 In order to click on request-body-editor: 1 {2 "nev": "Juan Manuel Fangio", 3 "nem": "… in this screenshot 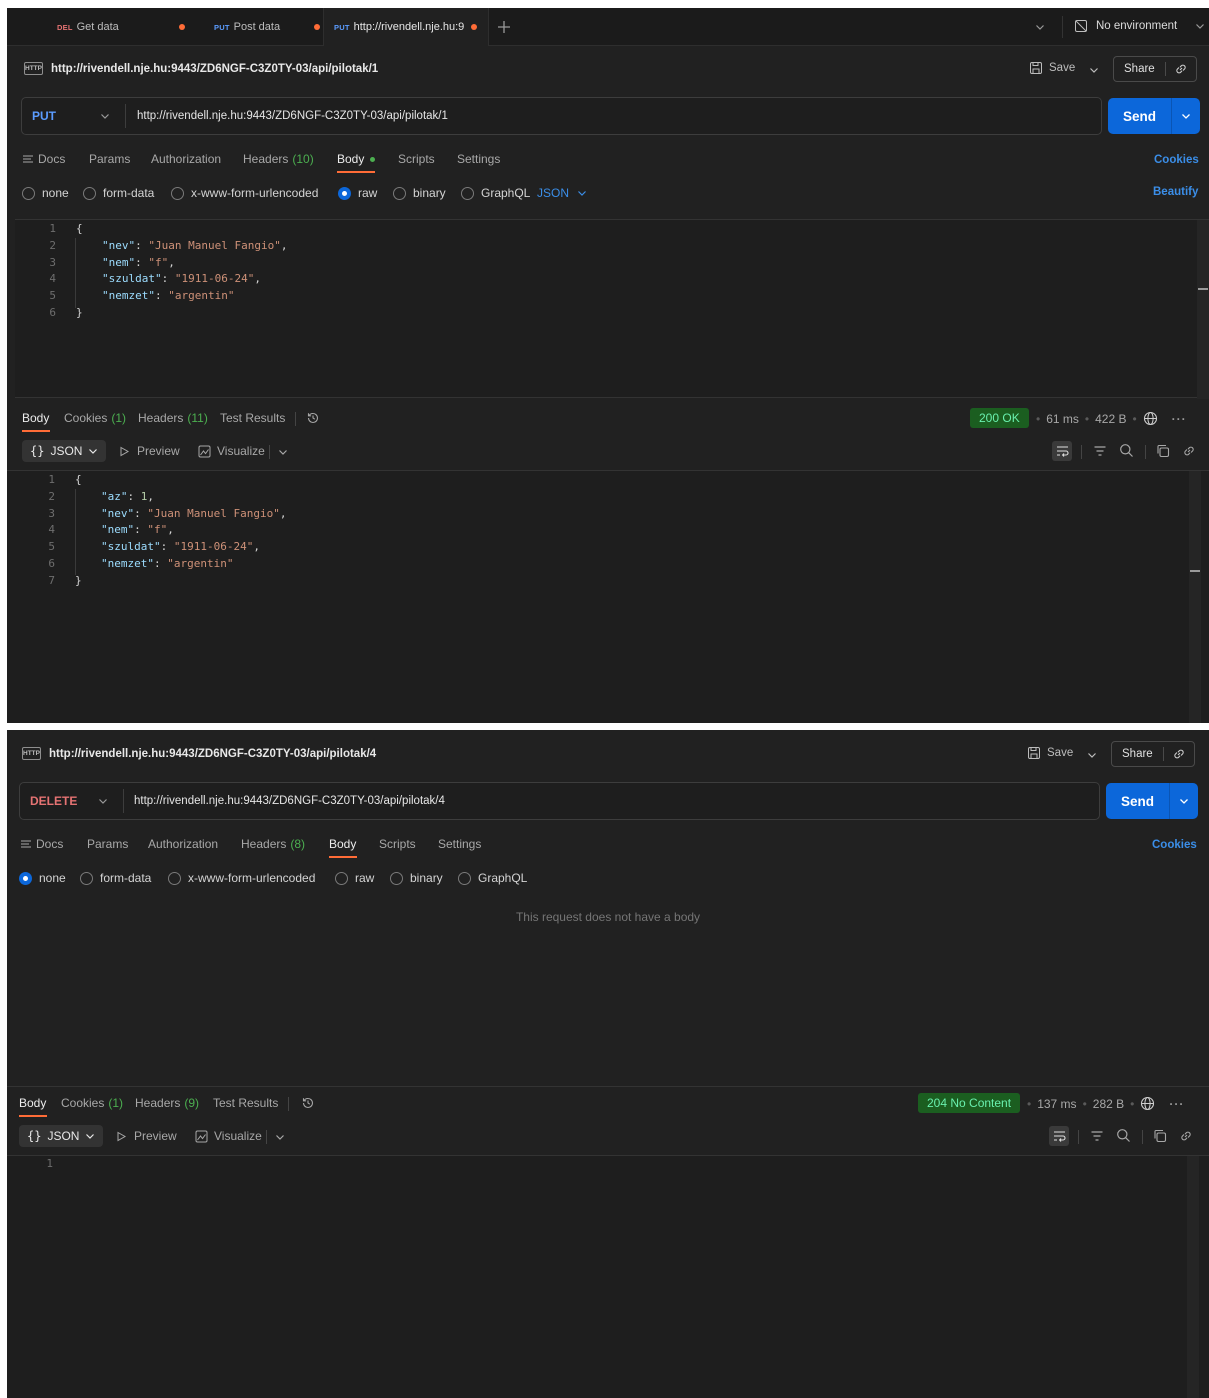, I will do `click(612, 309)`.